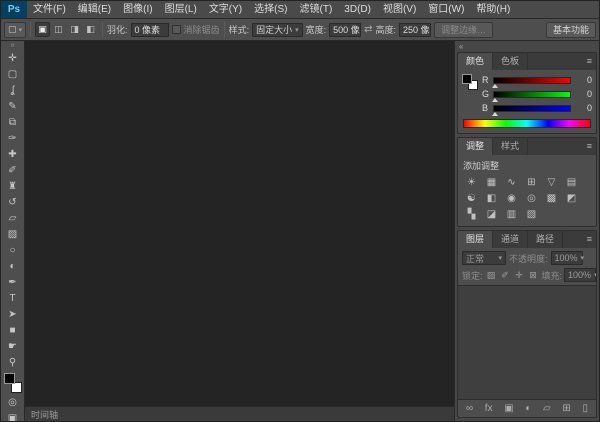 The height and width of the screenshot is (422, 600). I want to click on hand-tool: ☛, so click(13, 346).